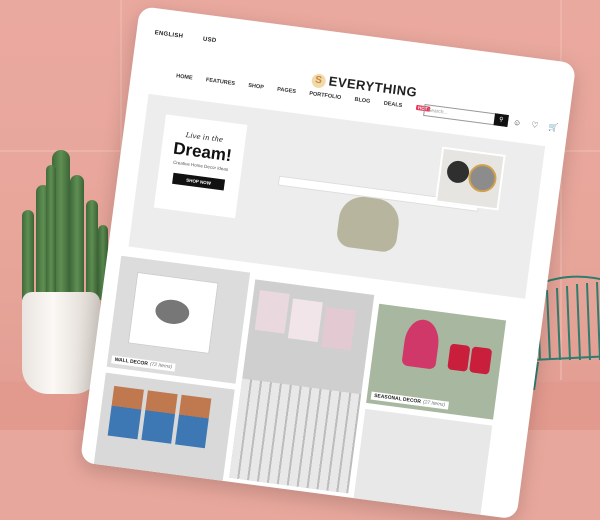 Image resolution: width=600 pixels, height=520 pixels. Describe the element at coordinates (61, 343) in the screenshot. I see `white-plant-pot` at that location.